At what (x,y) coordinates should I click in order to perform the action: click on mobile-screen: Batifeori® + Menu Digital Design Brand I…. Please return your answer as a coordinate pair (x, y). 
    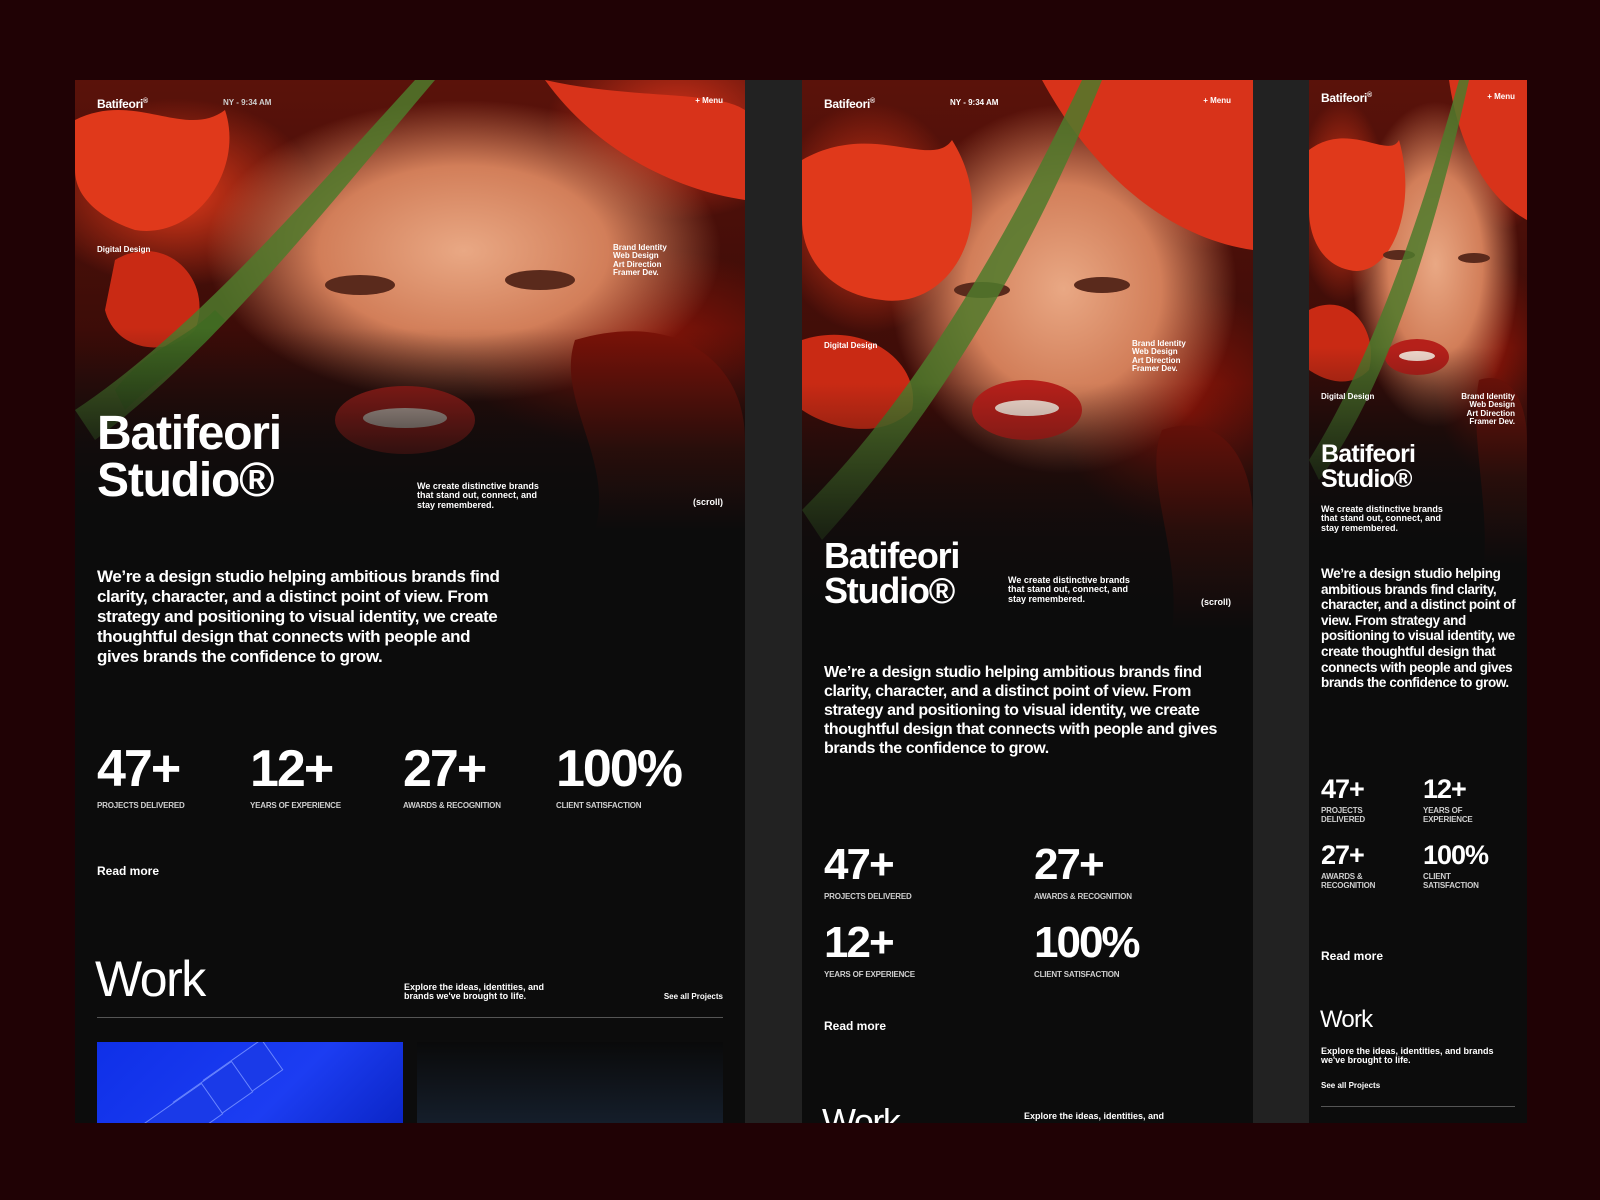
    Looking at the image, I should click on (1418, 601).